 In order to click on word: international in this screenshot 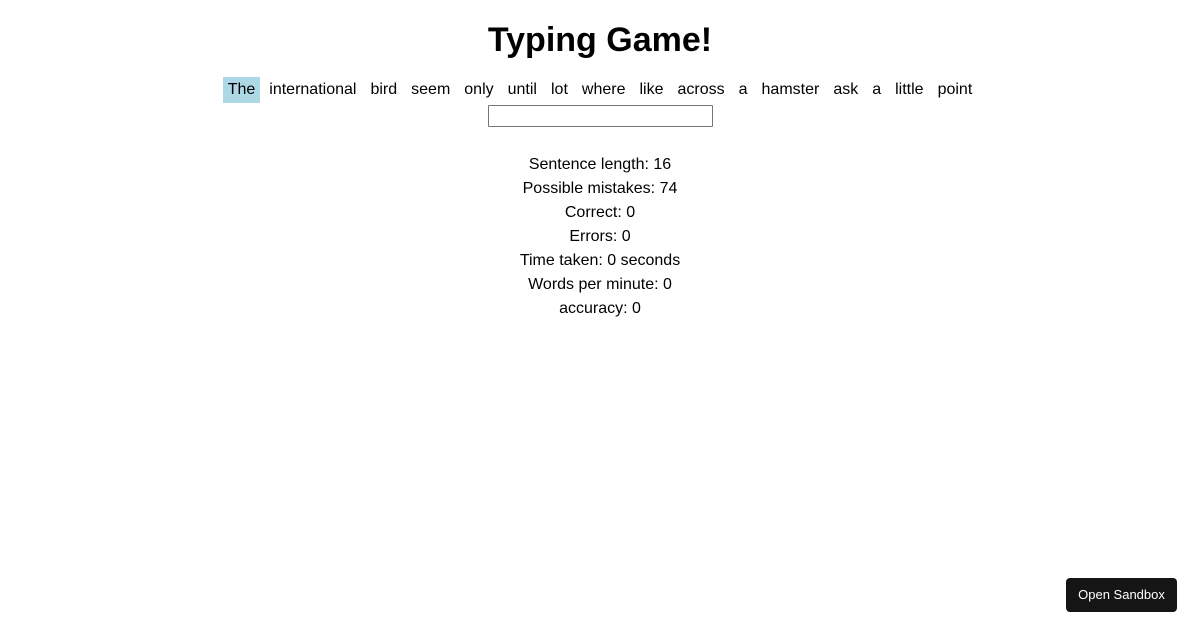, I will do `click(313, 89)`.